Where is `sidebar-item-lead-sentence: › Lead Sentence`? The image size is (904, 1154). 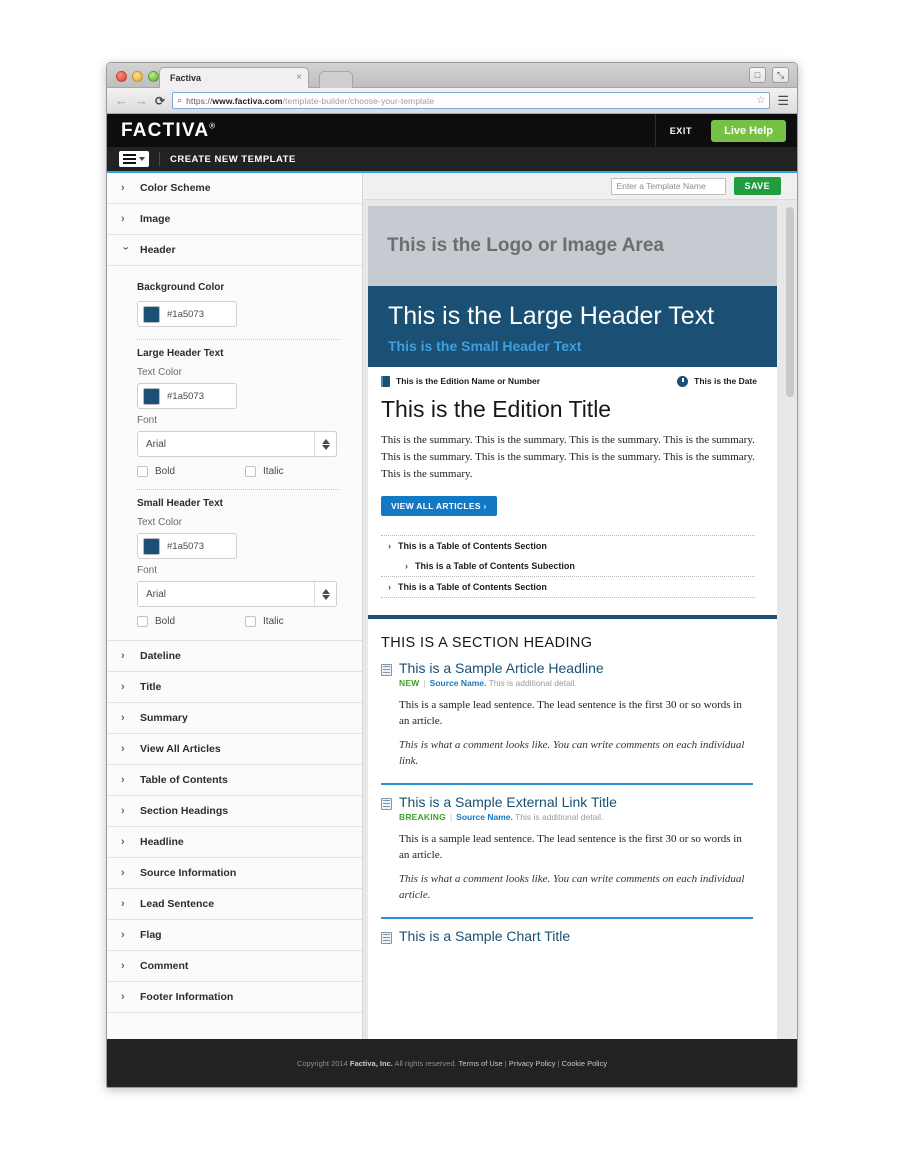 sidebar-item-lead-sentence: › Lead Sentence is located at coordinates (234, 904).